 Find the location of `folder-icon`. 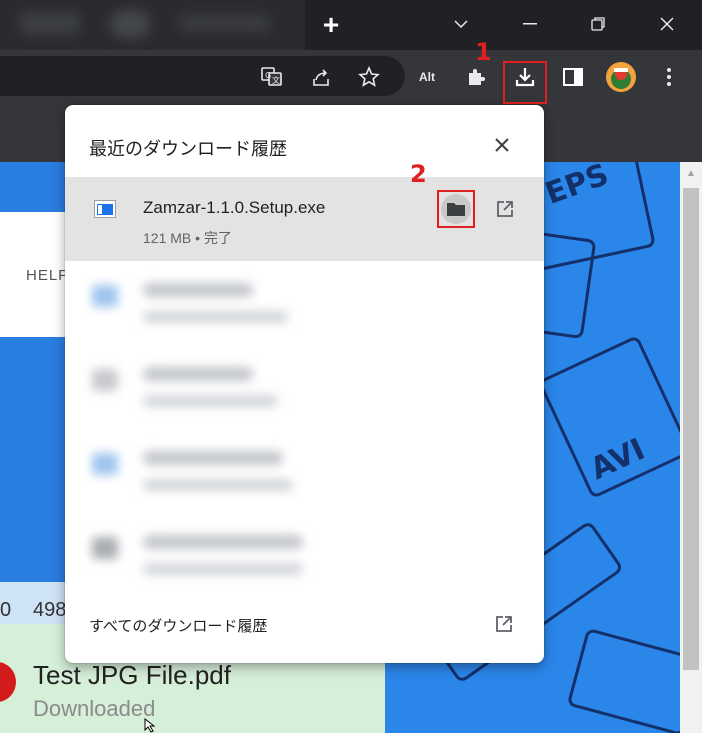

folder-icon is located at coordinates (456, 209).